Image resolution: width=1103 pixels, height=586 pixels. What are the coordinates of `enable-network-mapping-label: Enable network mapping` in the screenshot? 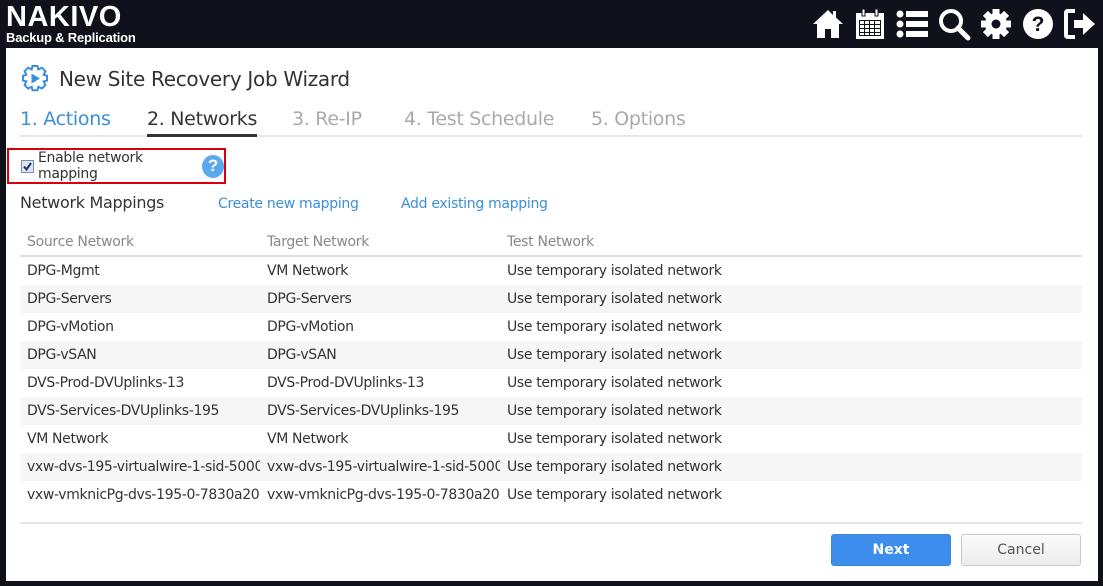 It's located at (118, 166).